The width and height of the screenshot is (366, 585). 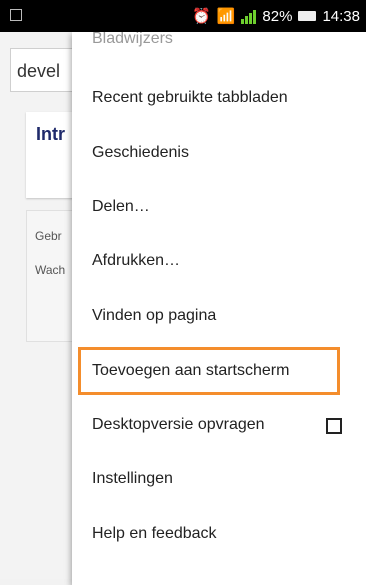 What do you see at coordinates (201, 16) in the screenshot?
I see `alarm-icon: ⏰` at bounding box center [201, 16].